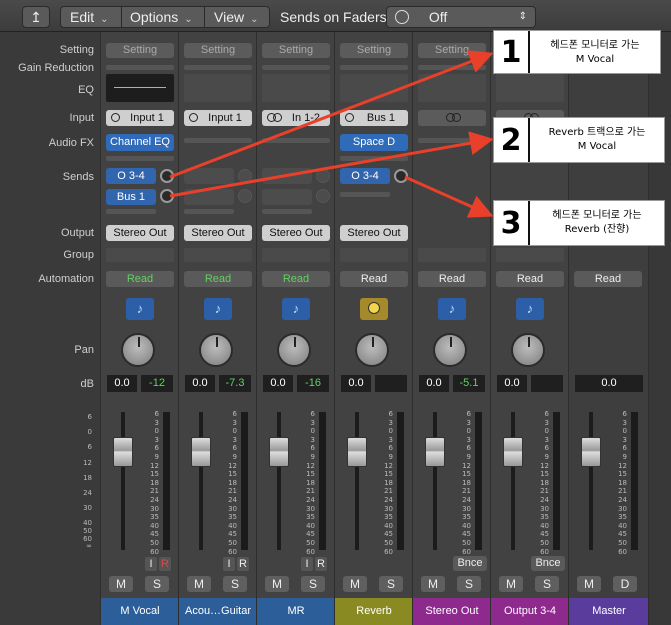 The height and width of the screenshot is (625, 671). What do you see at coordinates (131, 176) in the screenshot?
I see `send-slot-1: O 3-4` at bounding box center [131, 176].